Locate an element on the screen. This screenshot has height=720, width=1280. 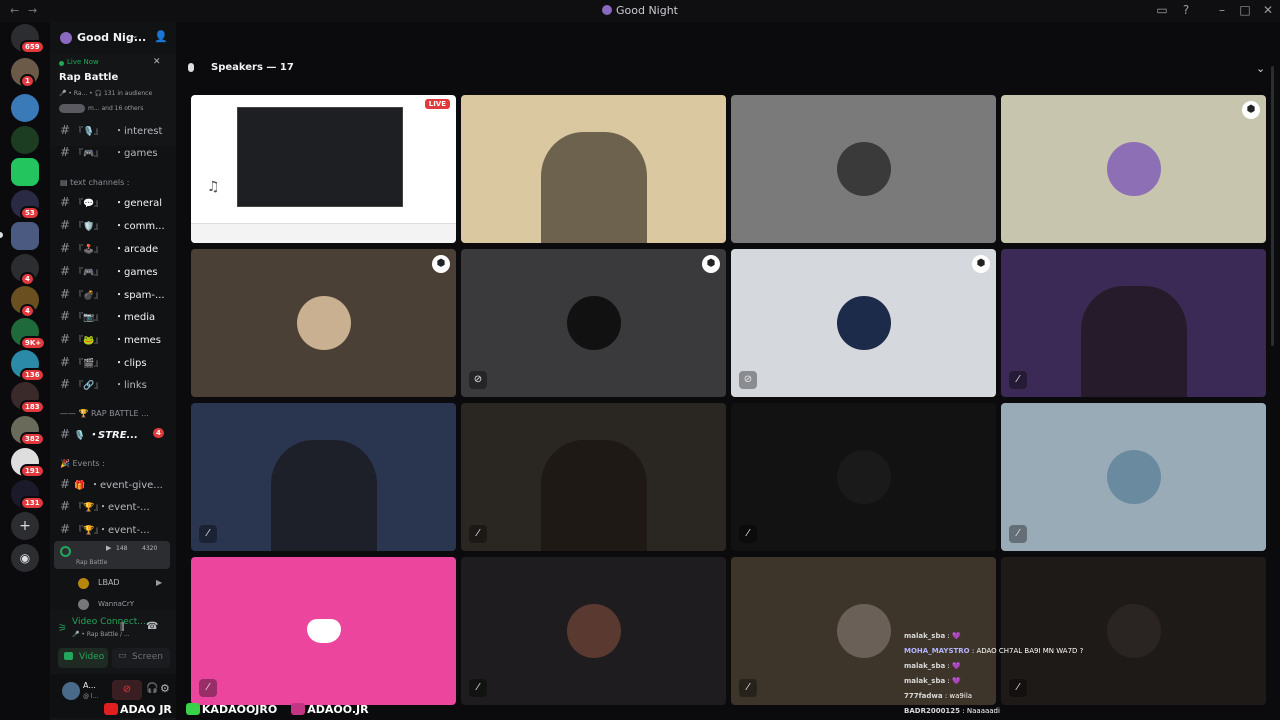
speaker-tile: ♫ LIVE is located at coordinates (323, 169).